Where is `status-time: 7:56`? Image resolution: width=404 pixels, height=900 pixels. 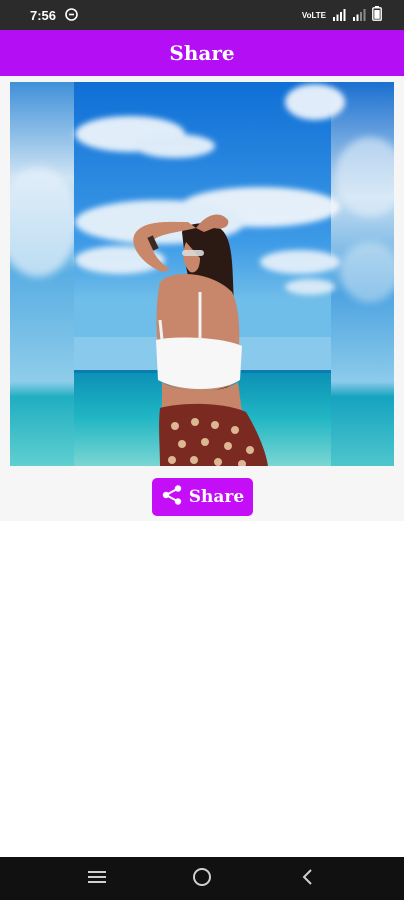 status-time: 7:56 is located at coordinates (43, 15).